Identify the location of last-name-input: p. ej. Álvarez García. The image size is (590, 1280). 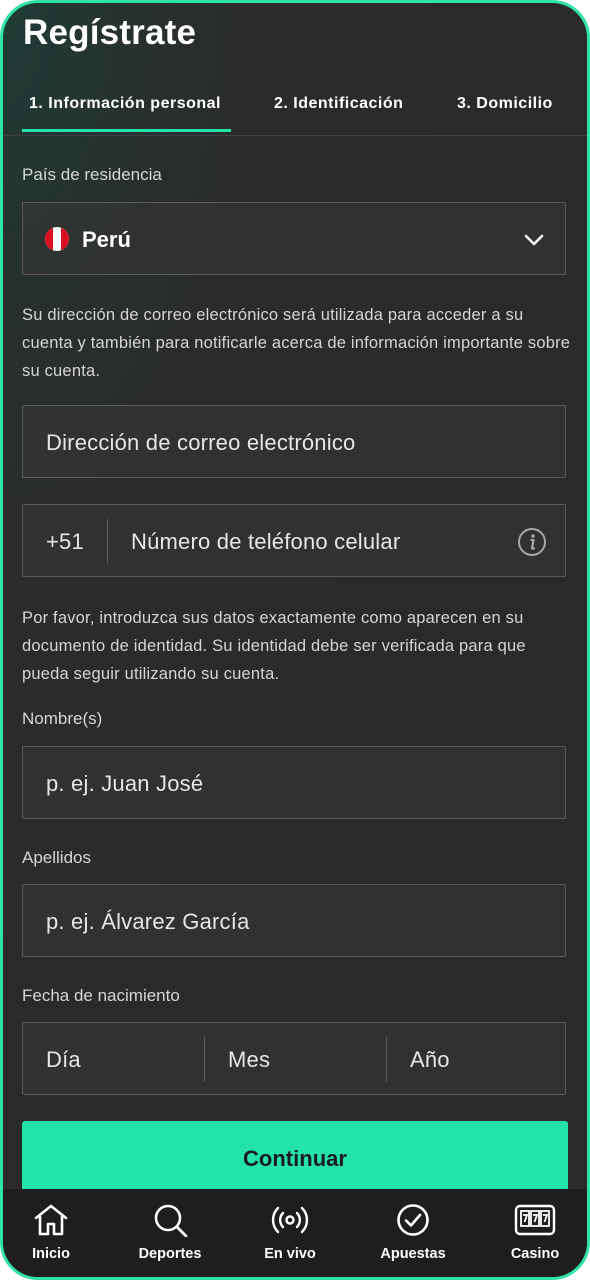
(294, 920).